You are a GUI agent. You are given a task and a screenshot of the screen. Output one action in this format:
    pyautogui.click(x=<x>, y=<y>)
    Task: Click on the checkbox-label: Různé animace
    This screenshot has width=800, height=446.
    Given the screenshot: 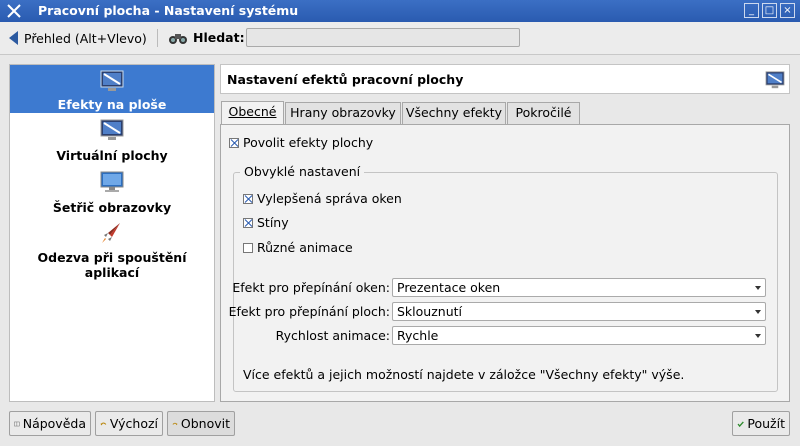 What is the action you would take?
    pyautogui.click(x=305, y=247)
    